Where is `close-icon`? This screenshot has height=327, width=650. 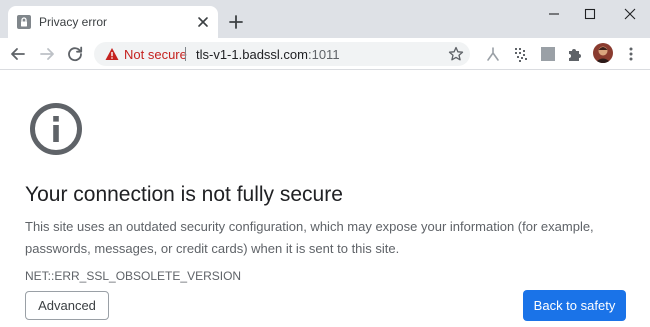
close-icon is located at coordinates (203, 22).